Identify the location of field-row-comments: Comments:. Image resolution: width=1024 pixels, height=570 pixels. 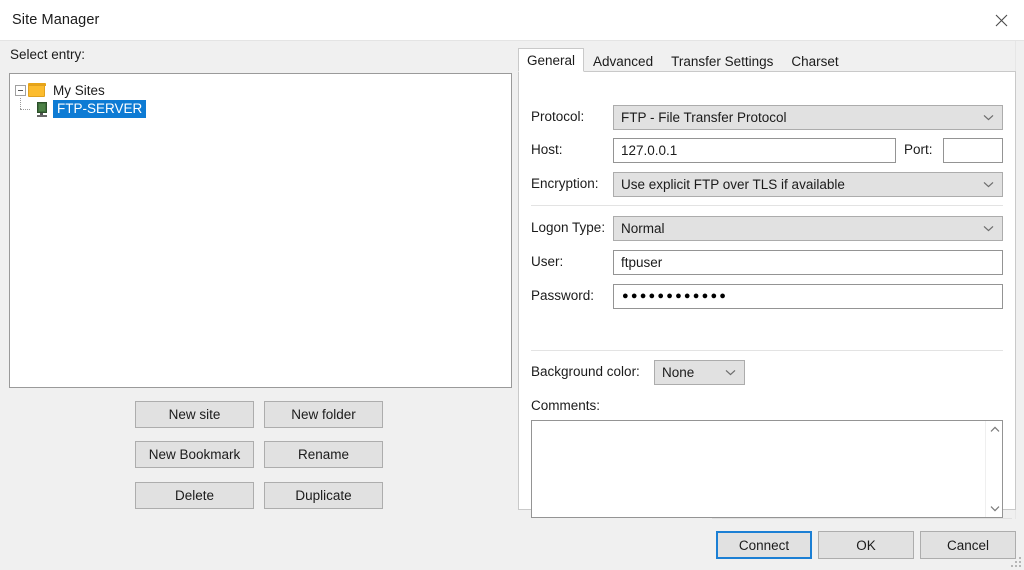
(767, 407).